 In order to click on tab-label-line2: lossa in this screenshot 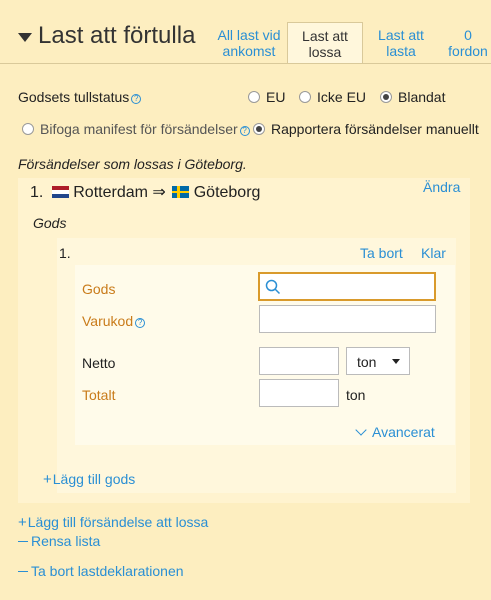, I will do `click(325, 52)`.